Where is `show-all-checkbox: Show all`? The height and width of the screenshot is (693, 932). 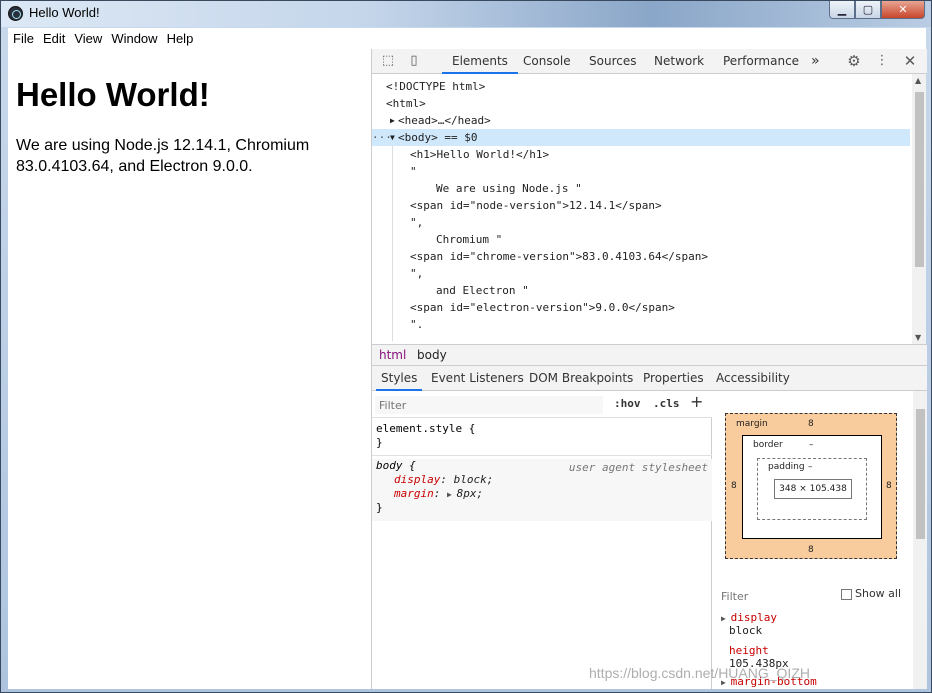
show-all-checkbox: Show all is located at coordinates (871, 593).